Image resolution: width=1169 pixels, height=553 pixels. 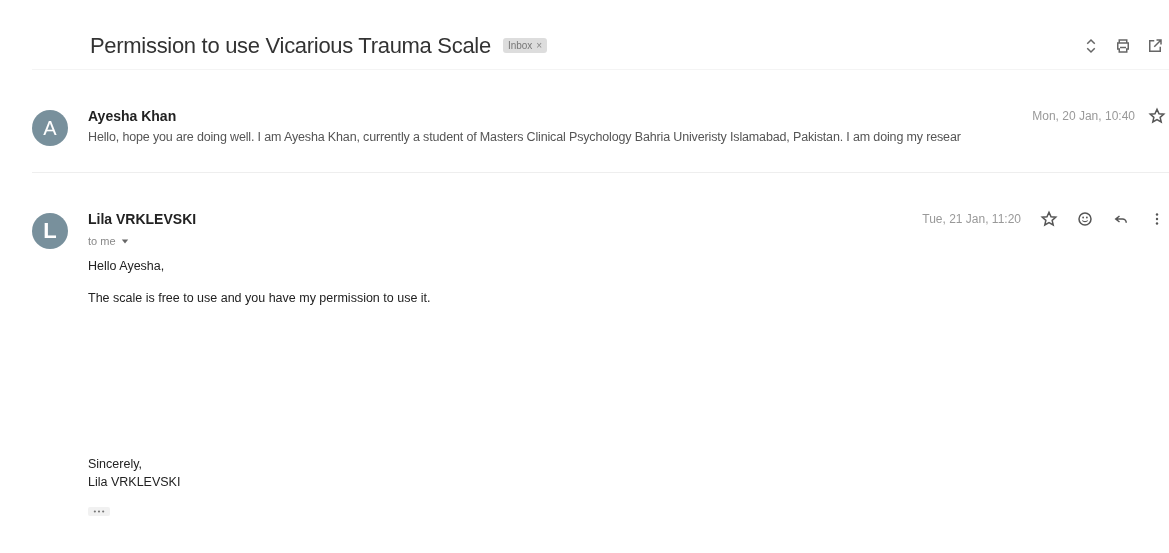 What do you see at coordinates (260, 298) in the screenshot?
I see `body-text: The scale is free to use and you have my permission to use it.` at bounding box center [260, 298].